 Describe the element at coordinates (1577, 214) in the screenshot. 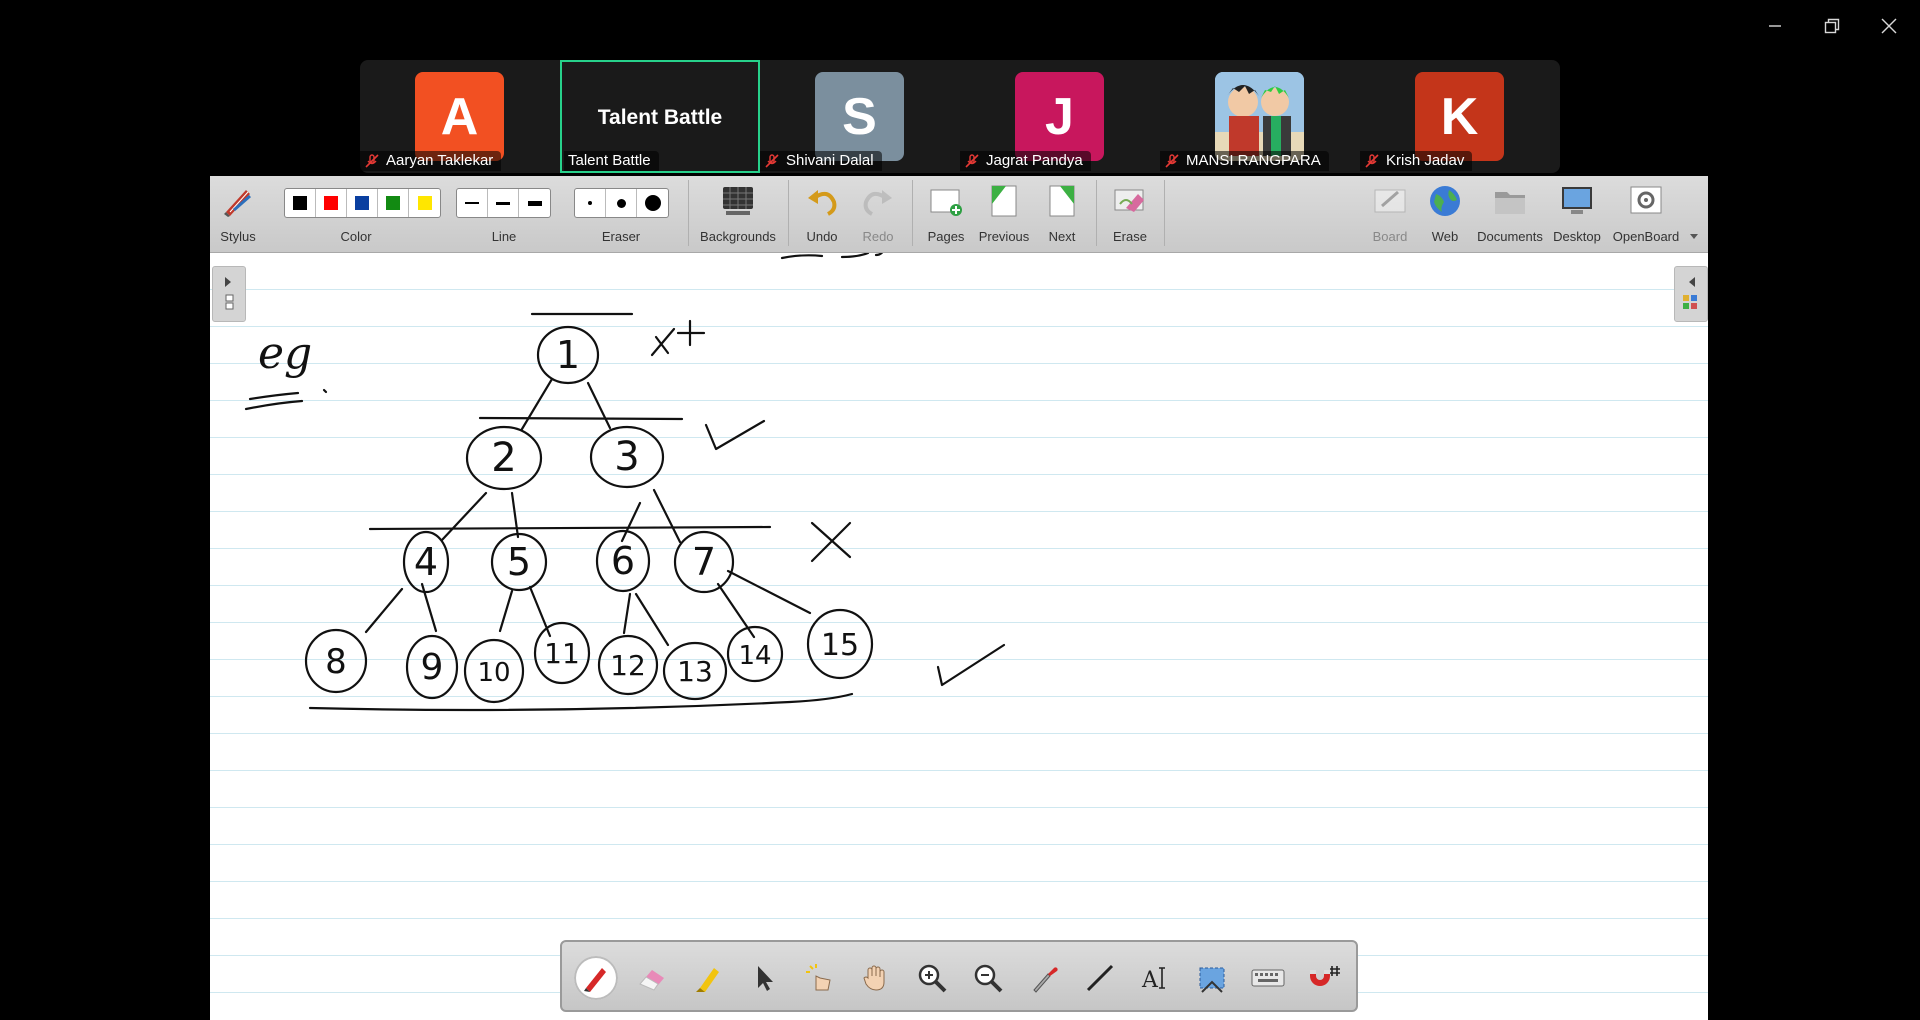

I see `desktop-button: Desktop` at that location.